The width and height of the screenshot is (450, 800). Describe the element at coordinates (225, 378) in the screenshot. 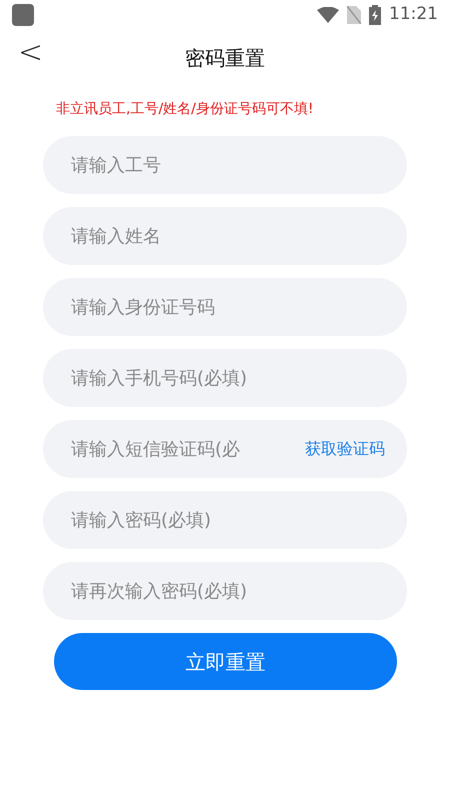

I see `input-field: 请输入手机号码(必填)` at that location.